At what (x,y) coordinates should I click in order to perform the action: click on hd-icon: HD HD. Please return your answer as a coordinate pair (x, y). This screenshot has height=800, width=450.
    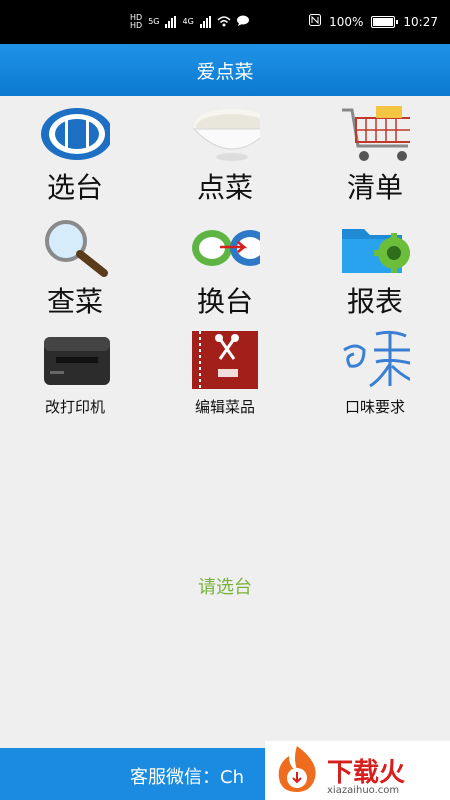
    Looking at the image, I should click on (136, 21).